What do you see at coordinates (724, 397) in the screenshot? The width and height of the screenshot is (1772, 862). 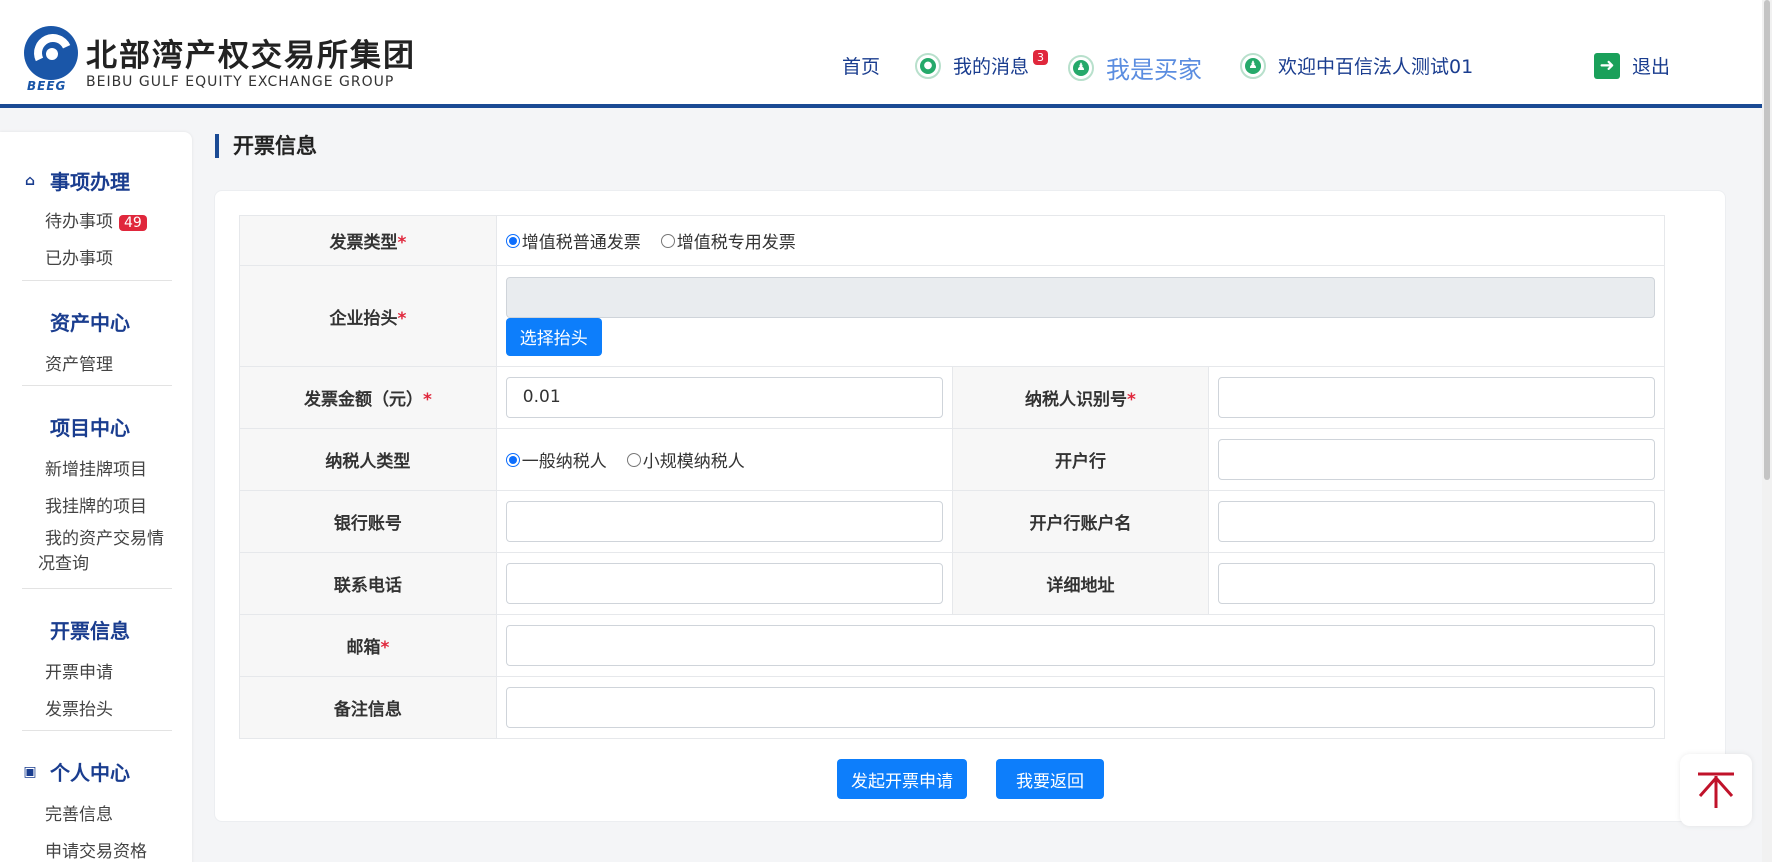 I see `amount-input: 0.01` at bounding box center [724, 397].